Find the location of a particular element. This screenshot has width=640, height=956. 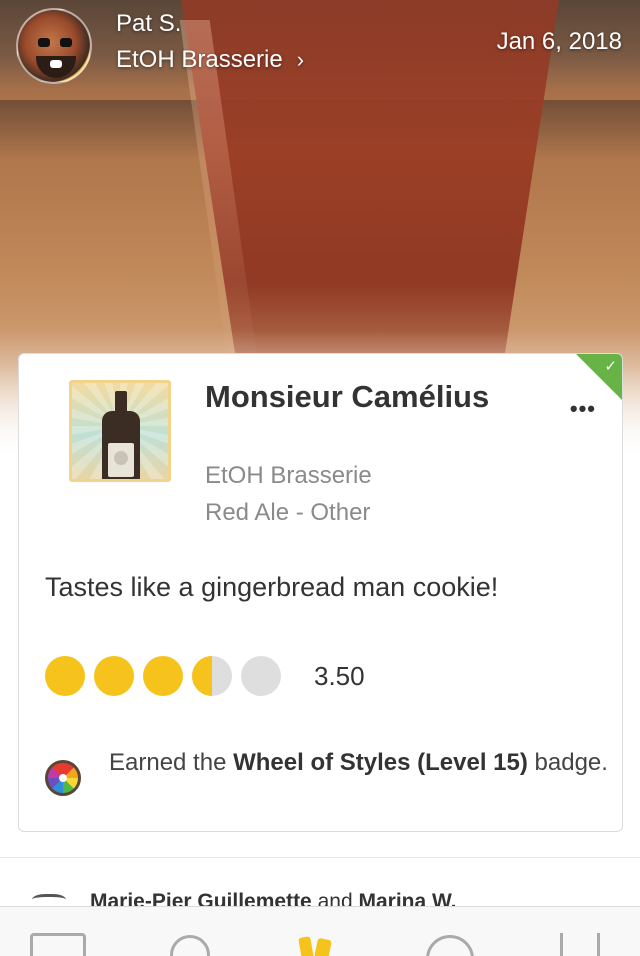

toaster-name: Marie-Pier Guillemette is located at coordinates (201, 898).